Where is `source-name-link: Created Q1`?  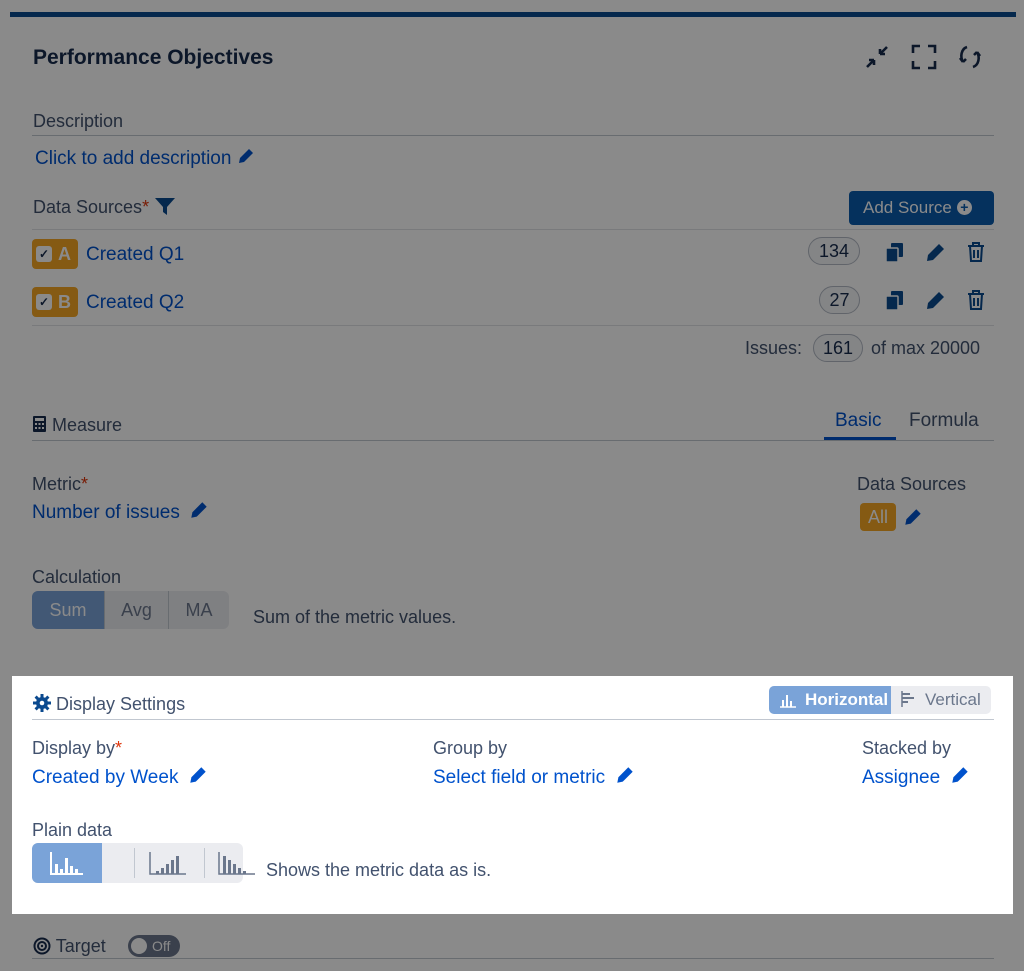 source-name-link: Created Q1 is located at coordinates (135, 255).